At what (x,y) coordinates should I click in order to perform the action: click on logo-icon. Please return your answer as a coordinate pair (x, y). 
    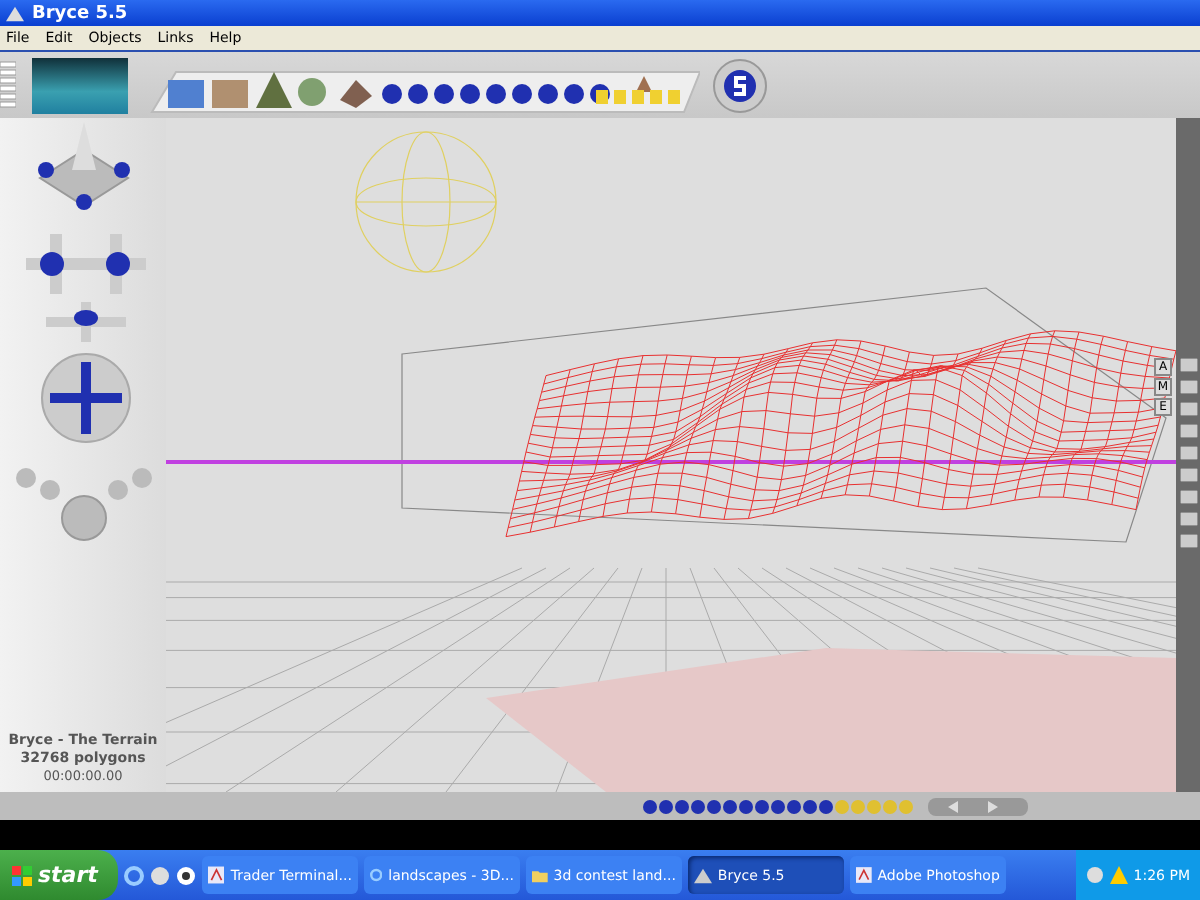
    Looking at the image, I should click on (740, 85).